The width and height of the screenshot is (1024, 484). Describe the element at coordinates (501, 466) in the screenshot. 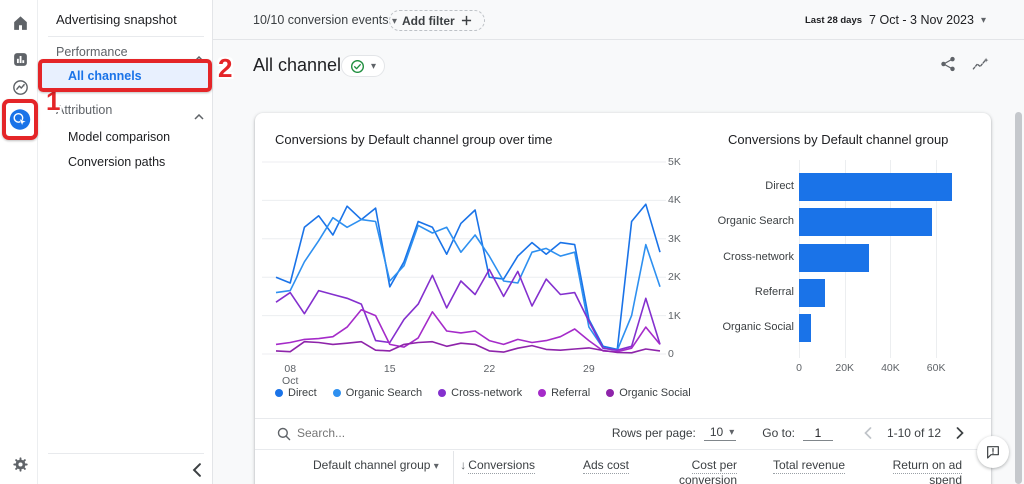

I see `column-label: Conversions` at that location.